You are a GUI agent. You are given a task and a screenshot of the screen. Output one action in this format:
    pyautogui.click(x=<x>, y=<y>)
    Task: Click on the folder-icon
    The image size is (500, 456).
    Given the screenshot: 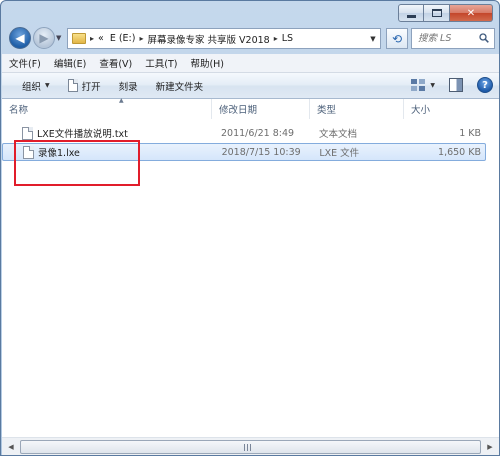 What is the action you would take?
    pyautogui.click(x=79, y=38)
    